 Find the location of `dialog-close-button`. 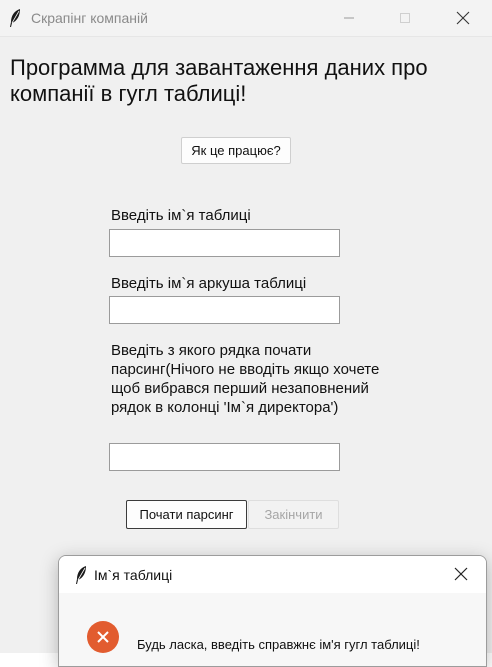

dialog-close-button is located at coordinates (461, 574).